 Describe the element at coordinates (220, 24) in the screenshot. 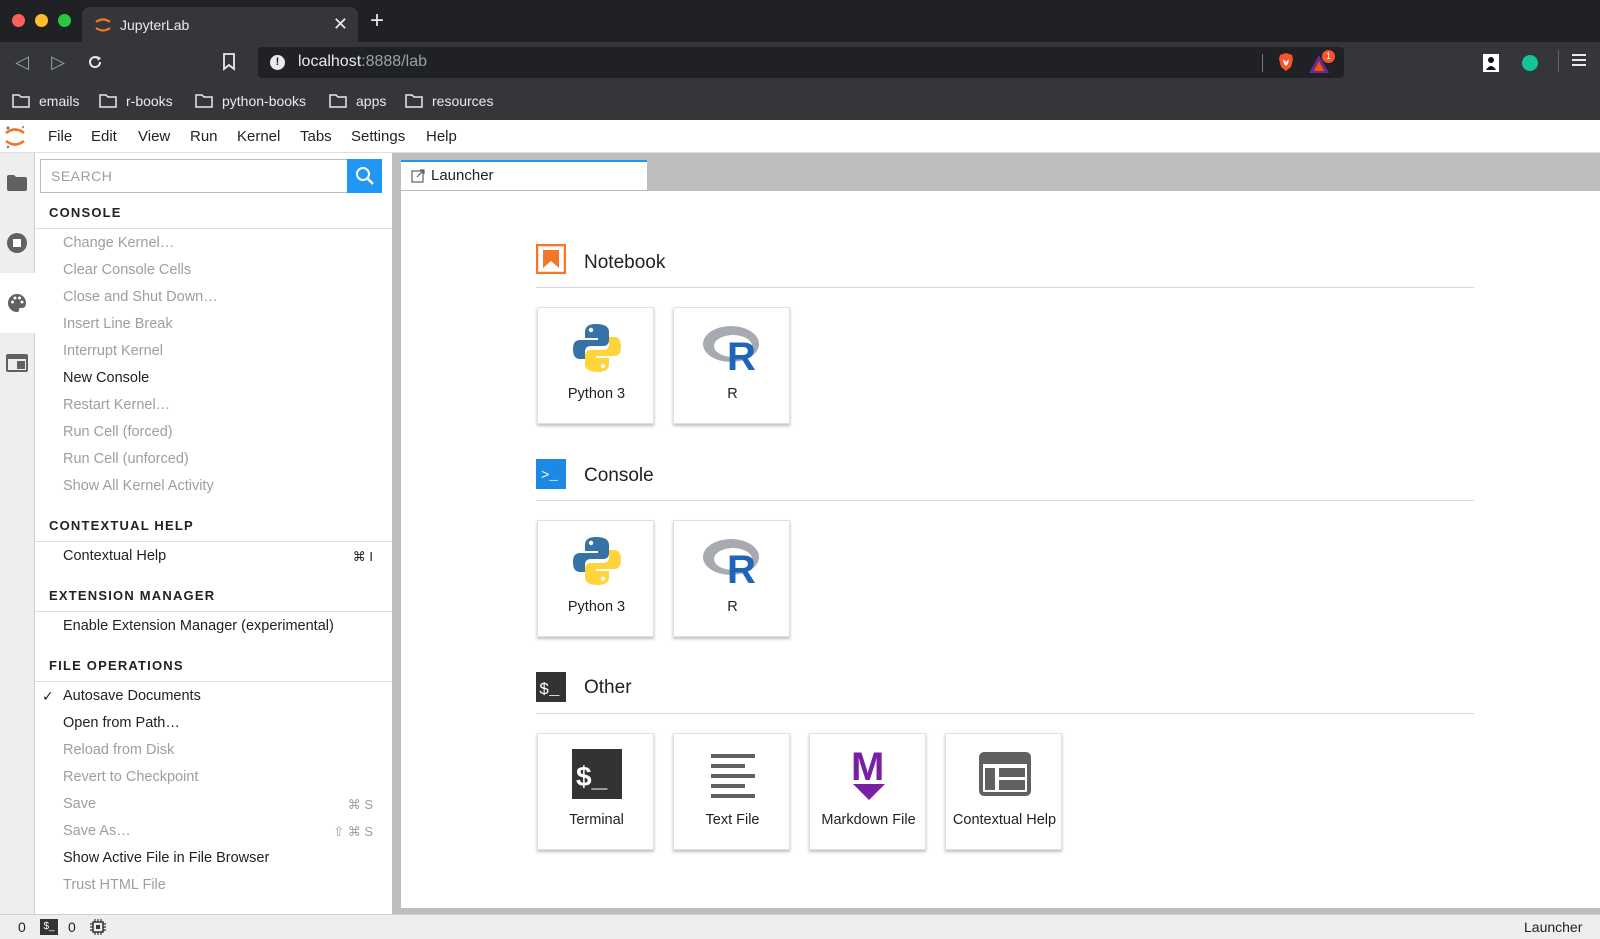

I see `browser-tab: JupyterLab ✕` at that location.